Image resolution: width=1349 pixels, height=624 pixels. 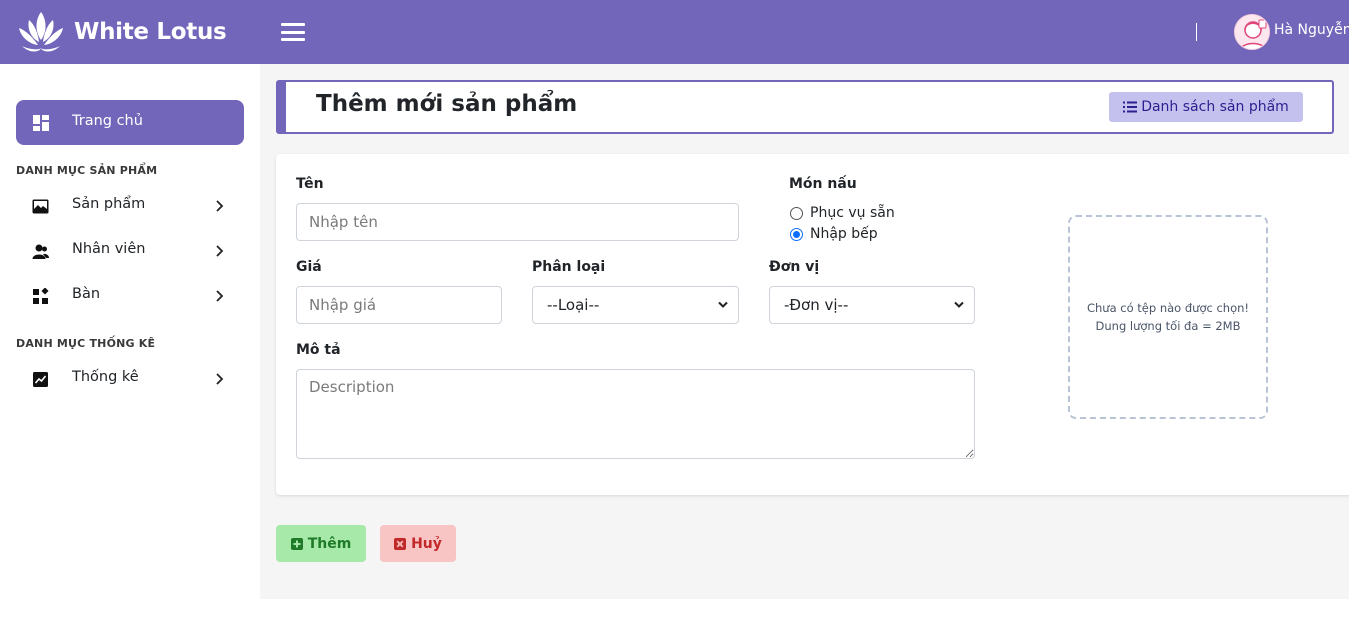 What do you see at coordinates (1130, 107) in the screenshot?
I see `list-icon` at bounding box center [1130, 107].